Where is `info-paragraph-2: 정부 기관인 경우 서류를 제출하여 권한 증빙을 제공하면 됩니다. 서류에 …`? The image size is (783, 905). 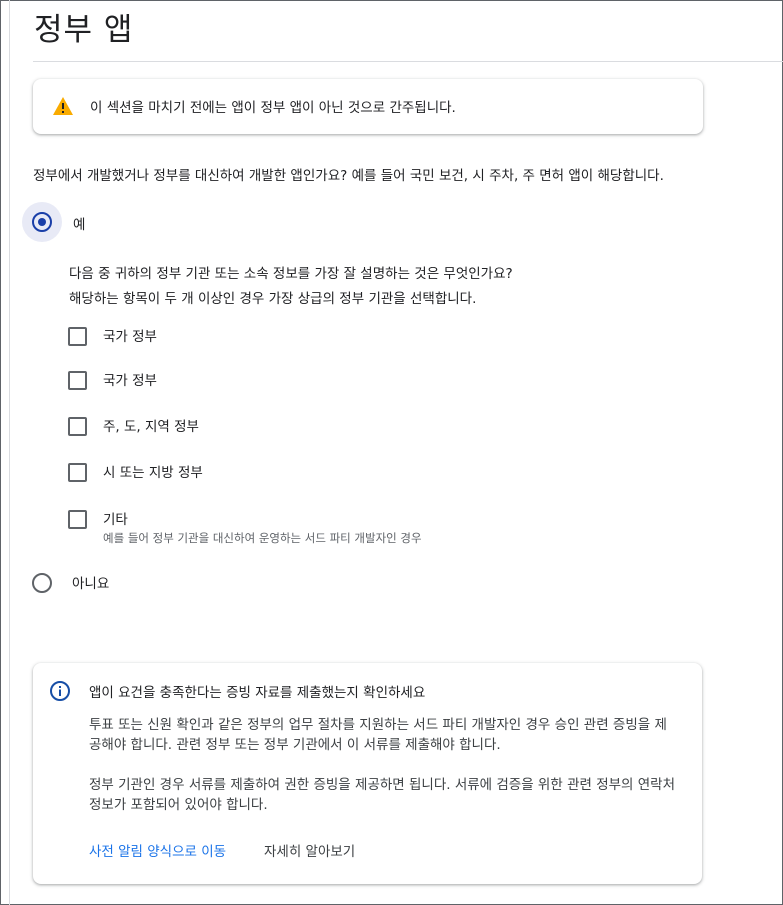 info-paragraph-2: 정부 기관인 경우 서류를 제출하여 권한 증빙을 제공하면 됩니다. 서류에 … is located at coordinates (382, 795).